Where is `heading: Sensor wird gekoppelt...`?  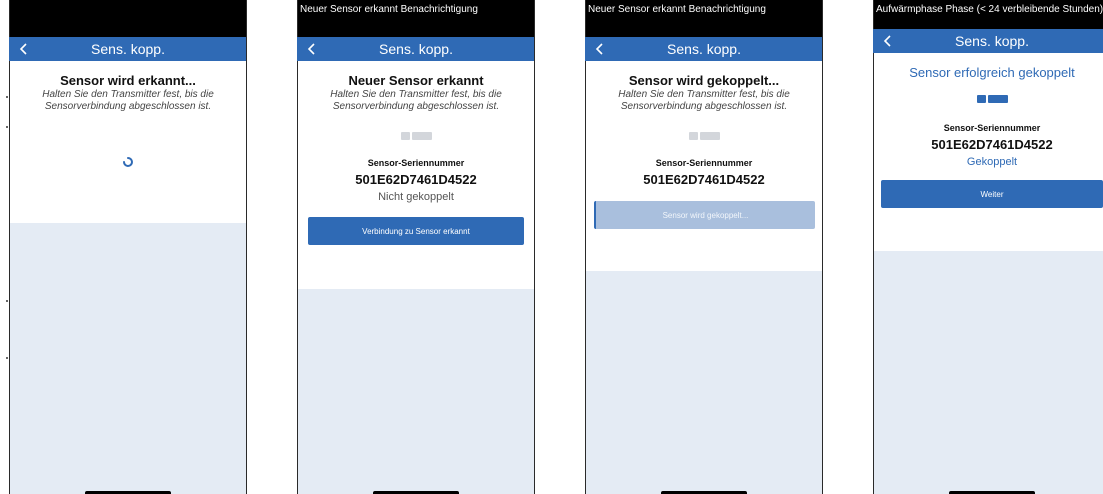
heading: Sensor wird gekoppelt... is located at coordinates (704, 80).